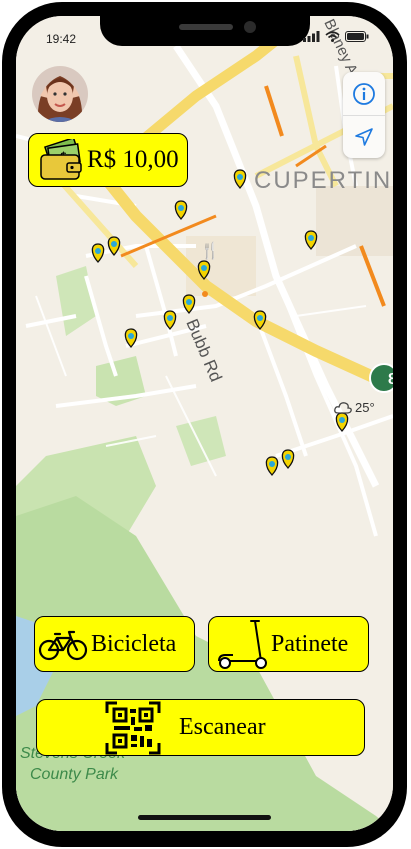 The height and width of the screenshot is (849, 411). Describe the element at coordinates (63, 645) in the screenshot. I see `bicycle-icon` at that location.